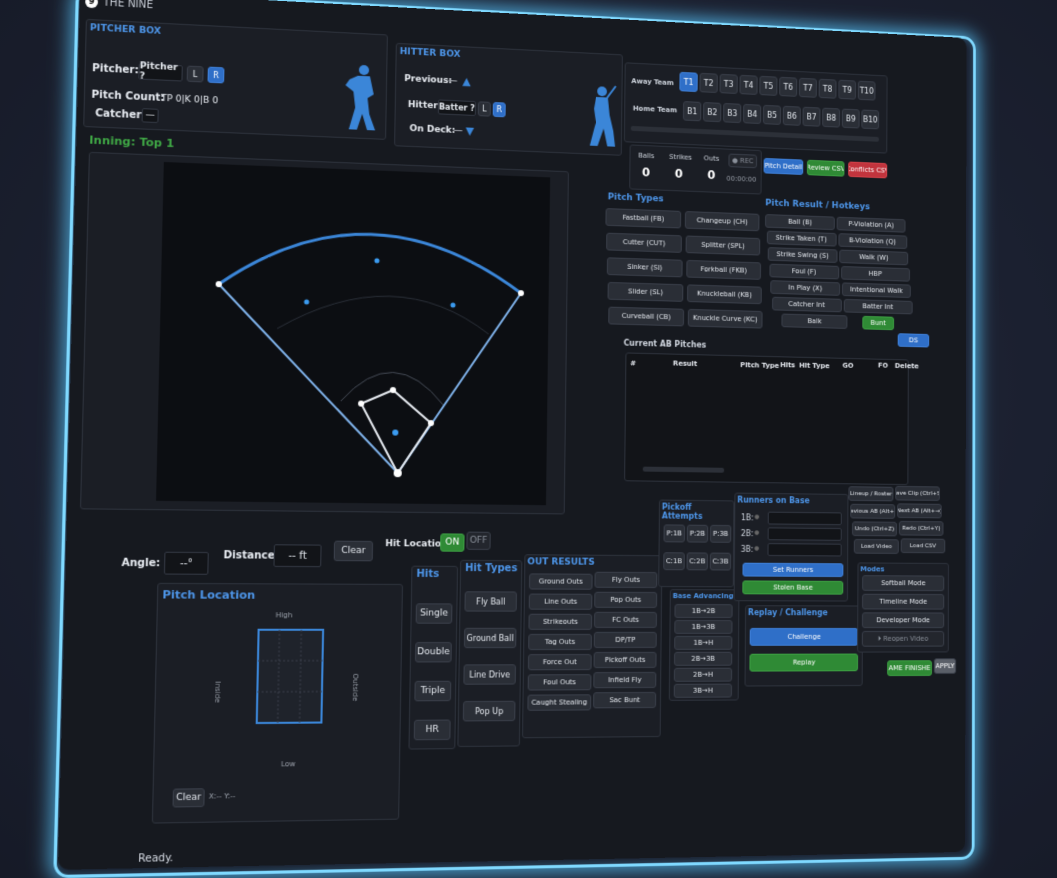 The image size is (1057, 878). What do you see at coordinates (643, 218) in the screenshot?
I see `pitch-type-0: Fastball (FB)` at bounding box center [643, 218].